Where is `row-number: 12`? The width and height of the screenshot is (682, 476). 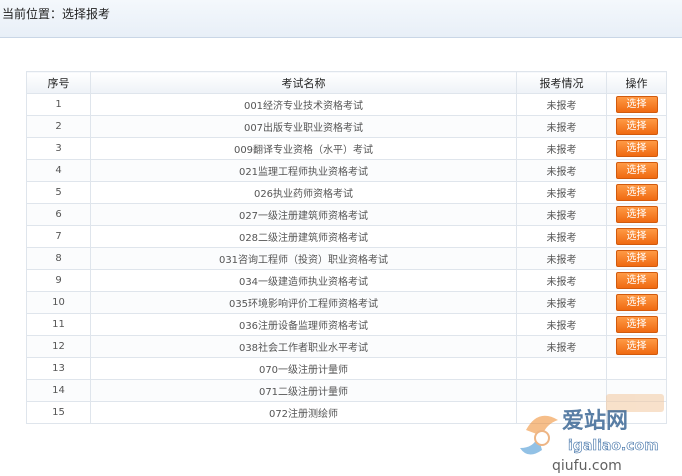
row-number: 12 is located at coordinates (58, 346).